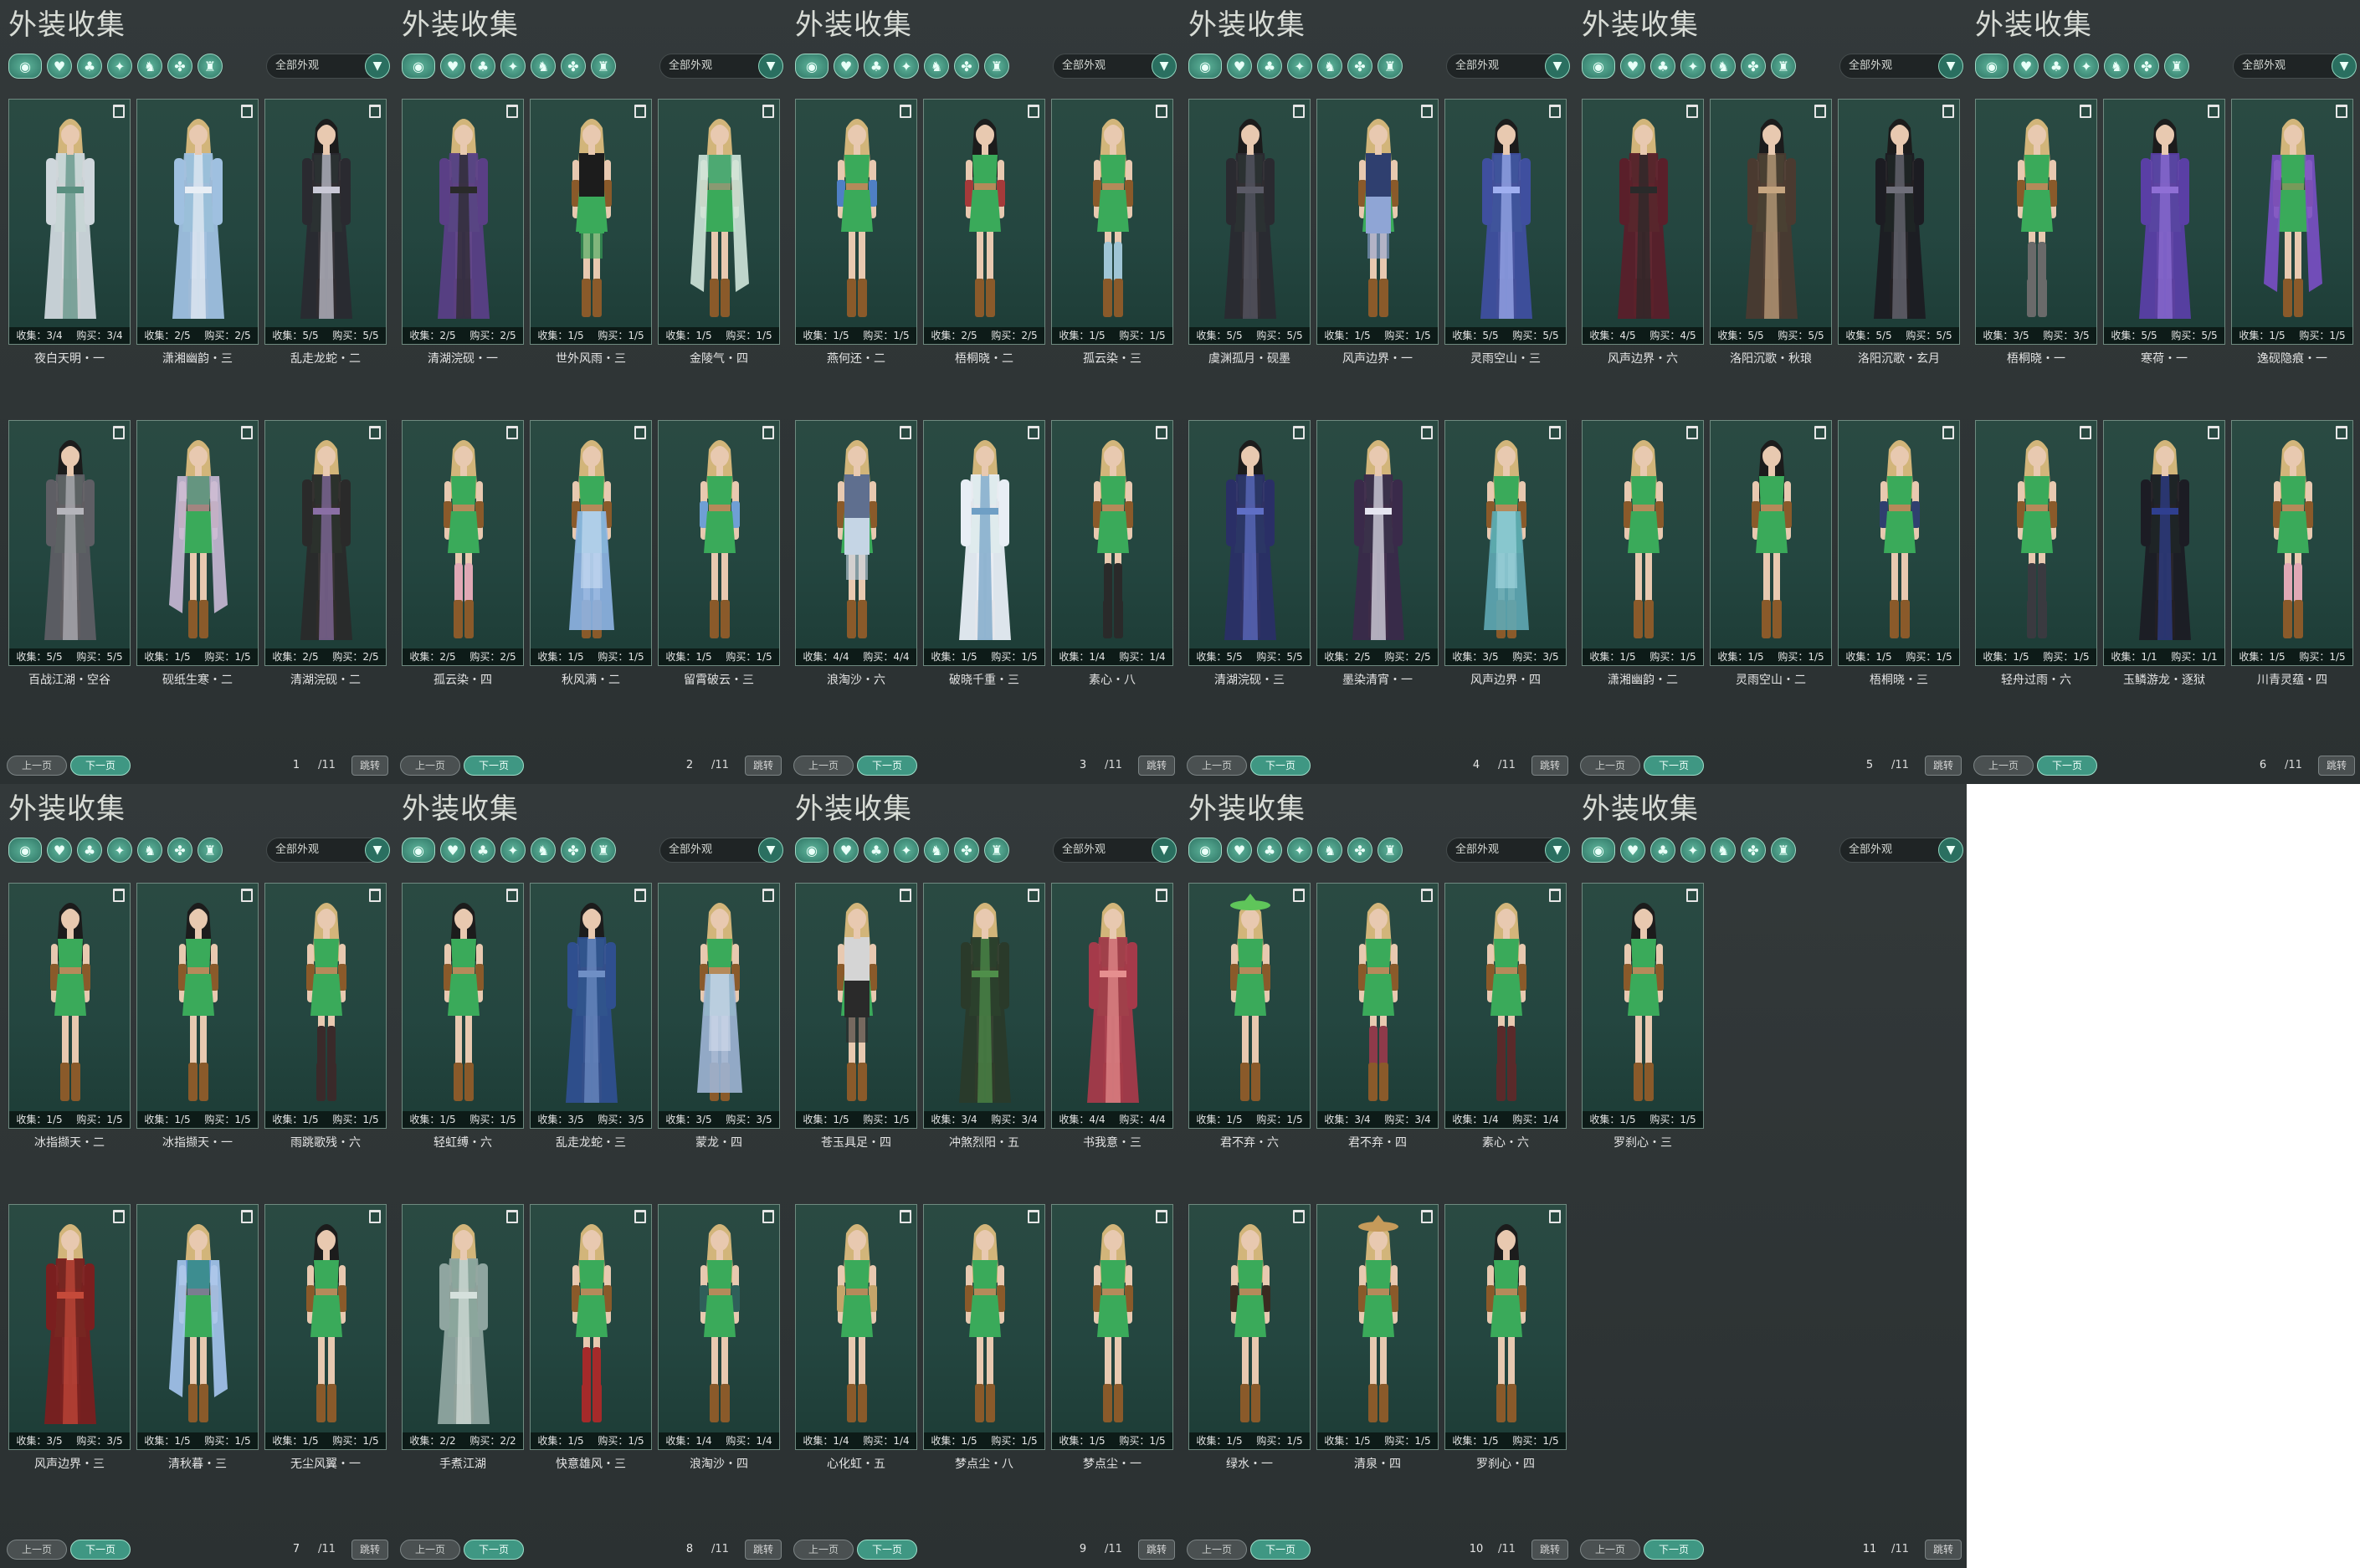  What do you see at coordinates (1870, 766) in the screenshot?
I see `page-number-input: 5` at bounding box center [1870, 766].